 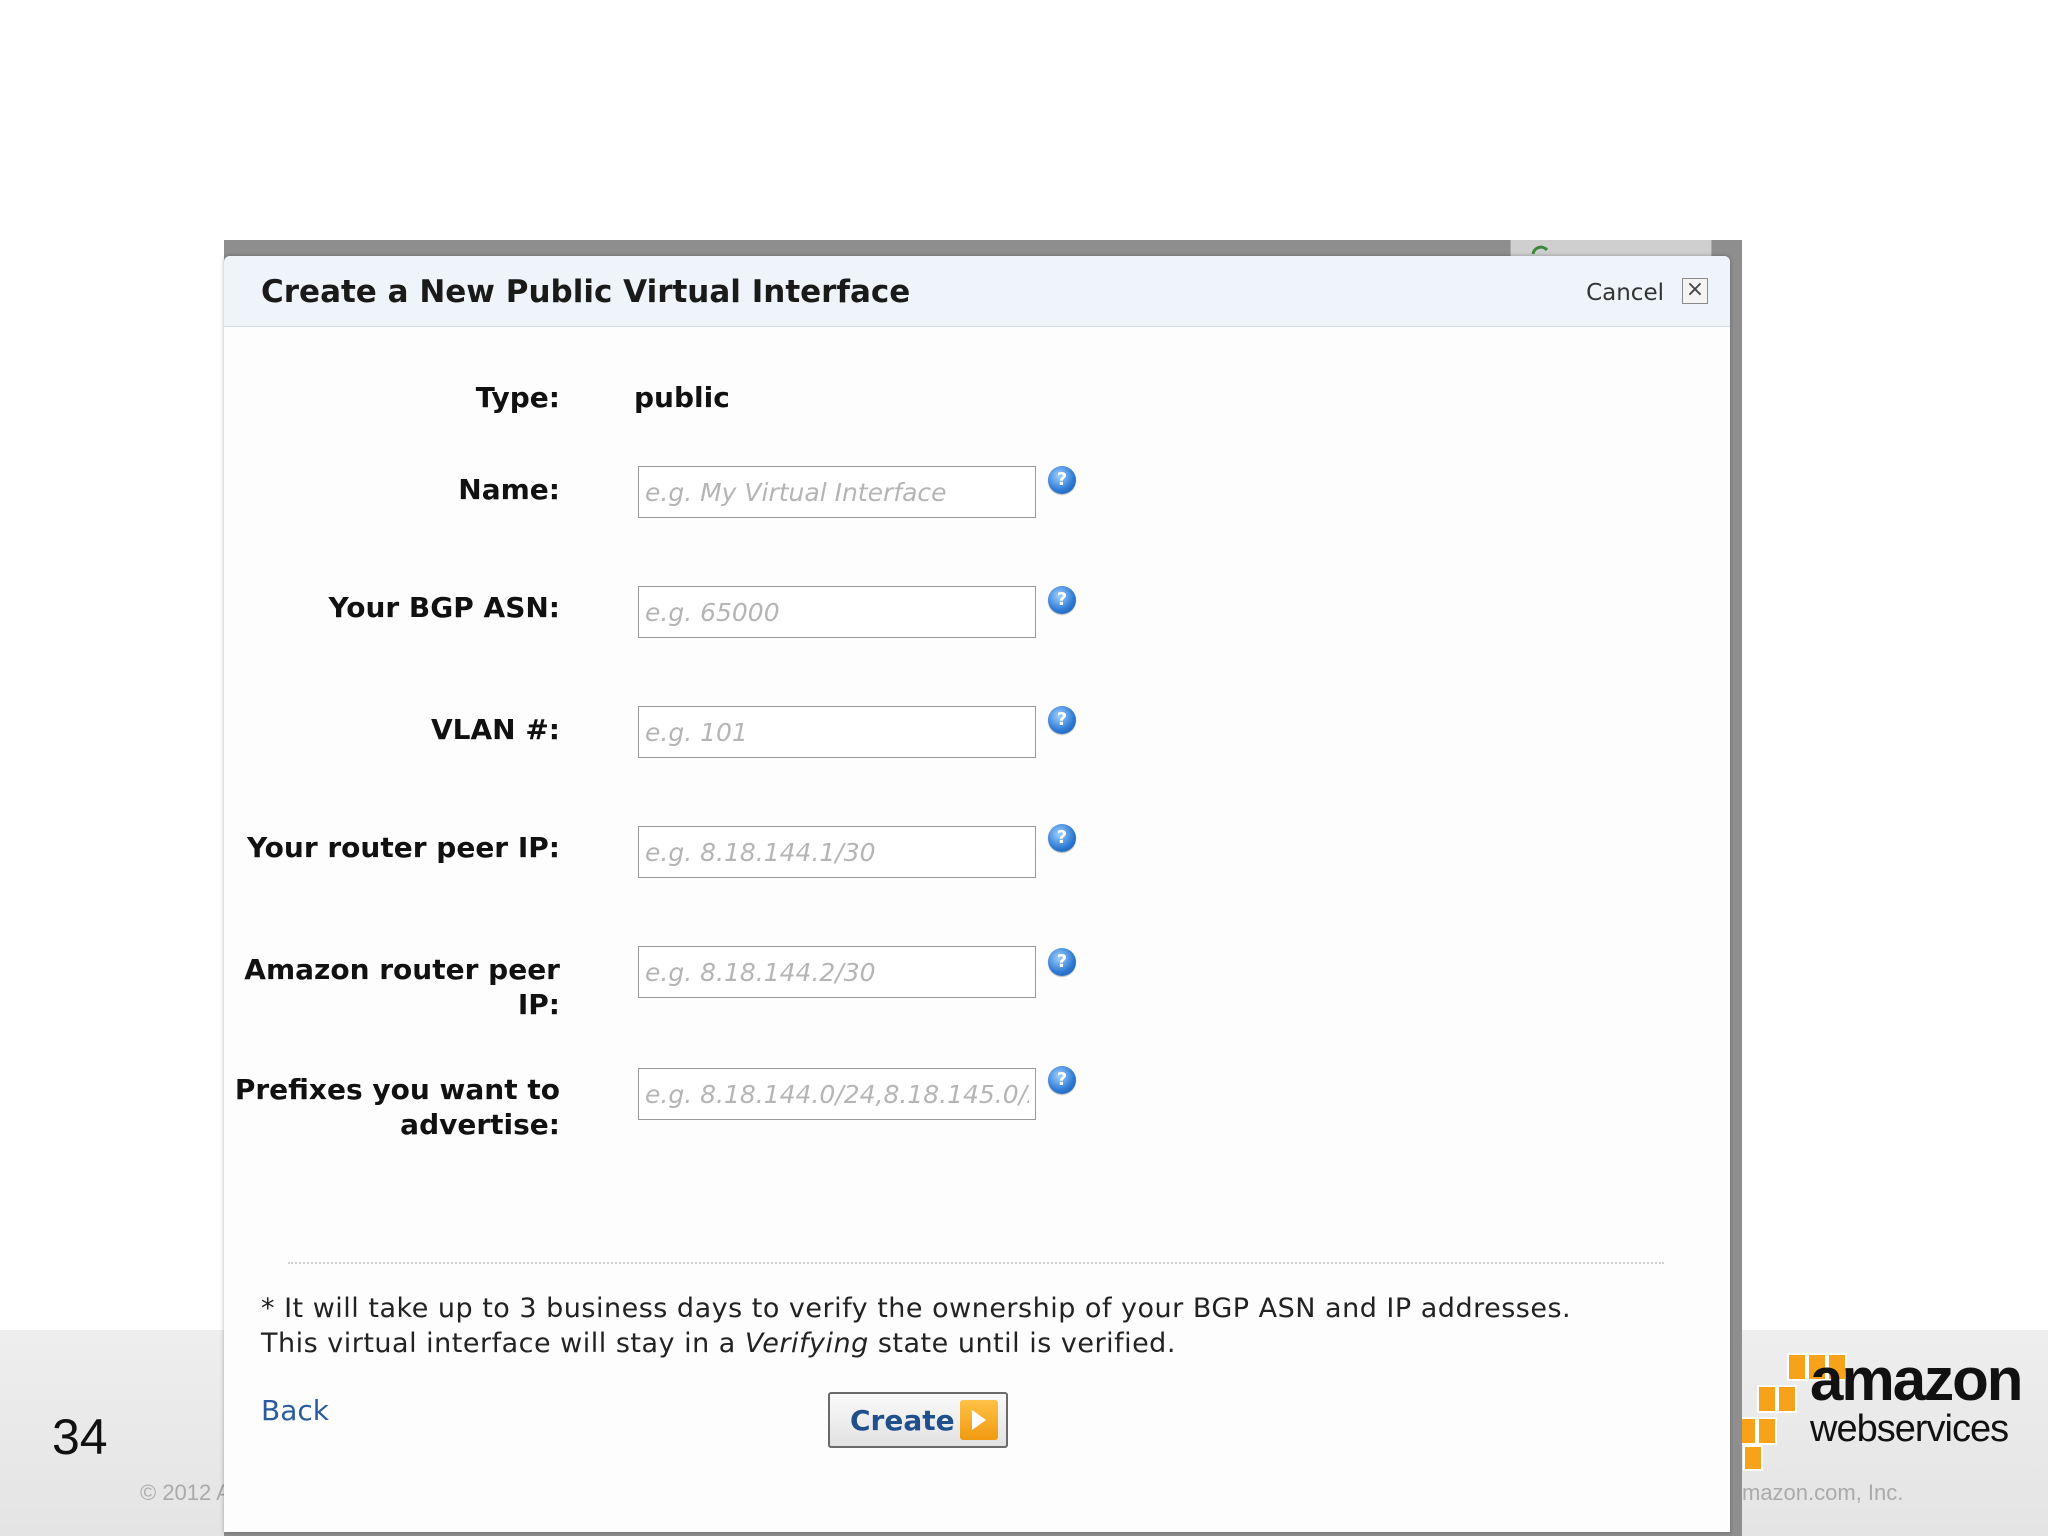 What do you see at coordinates (976, 1263) in the screenshot?
I see `divider` at bounding box center [976, 1263].